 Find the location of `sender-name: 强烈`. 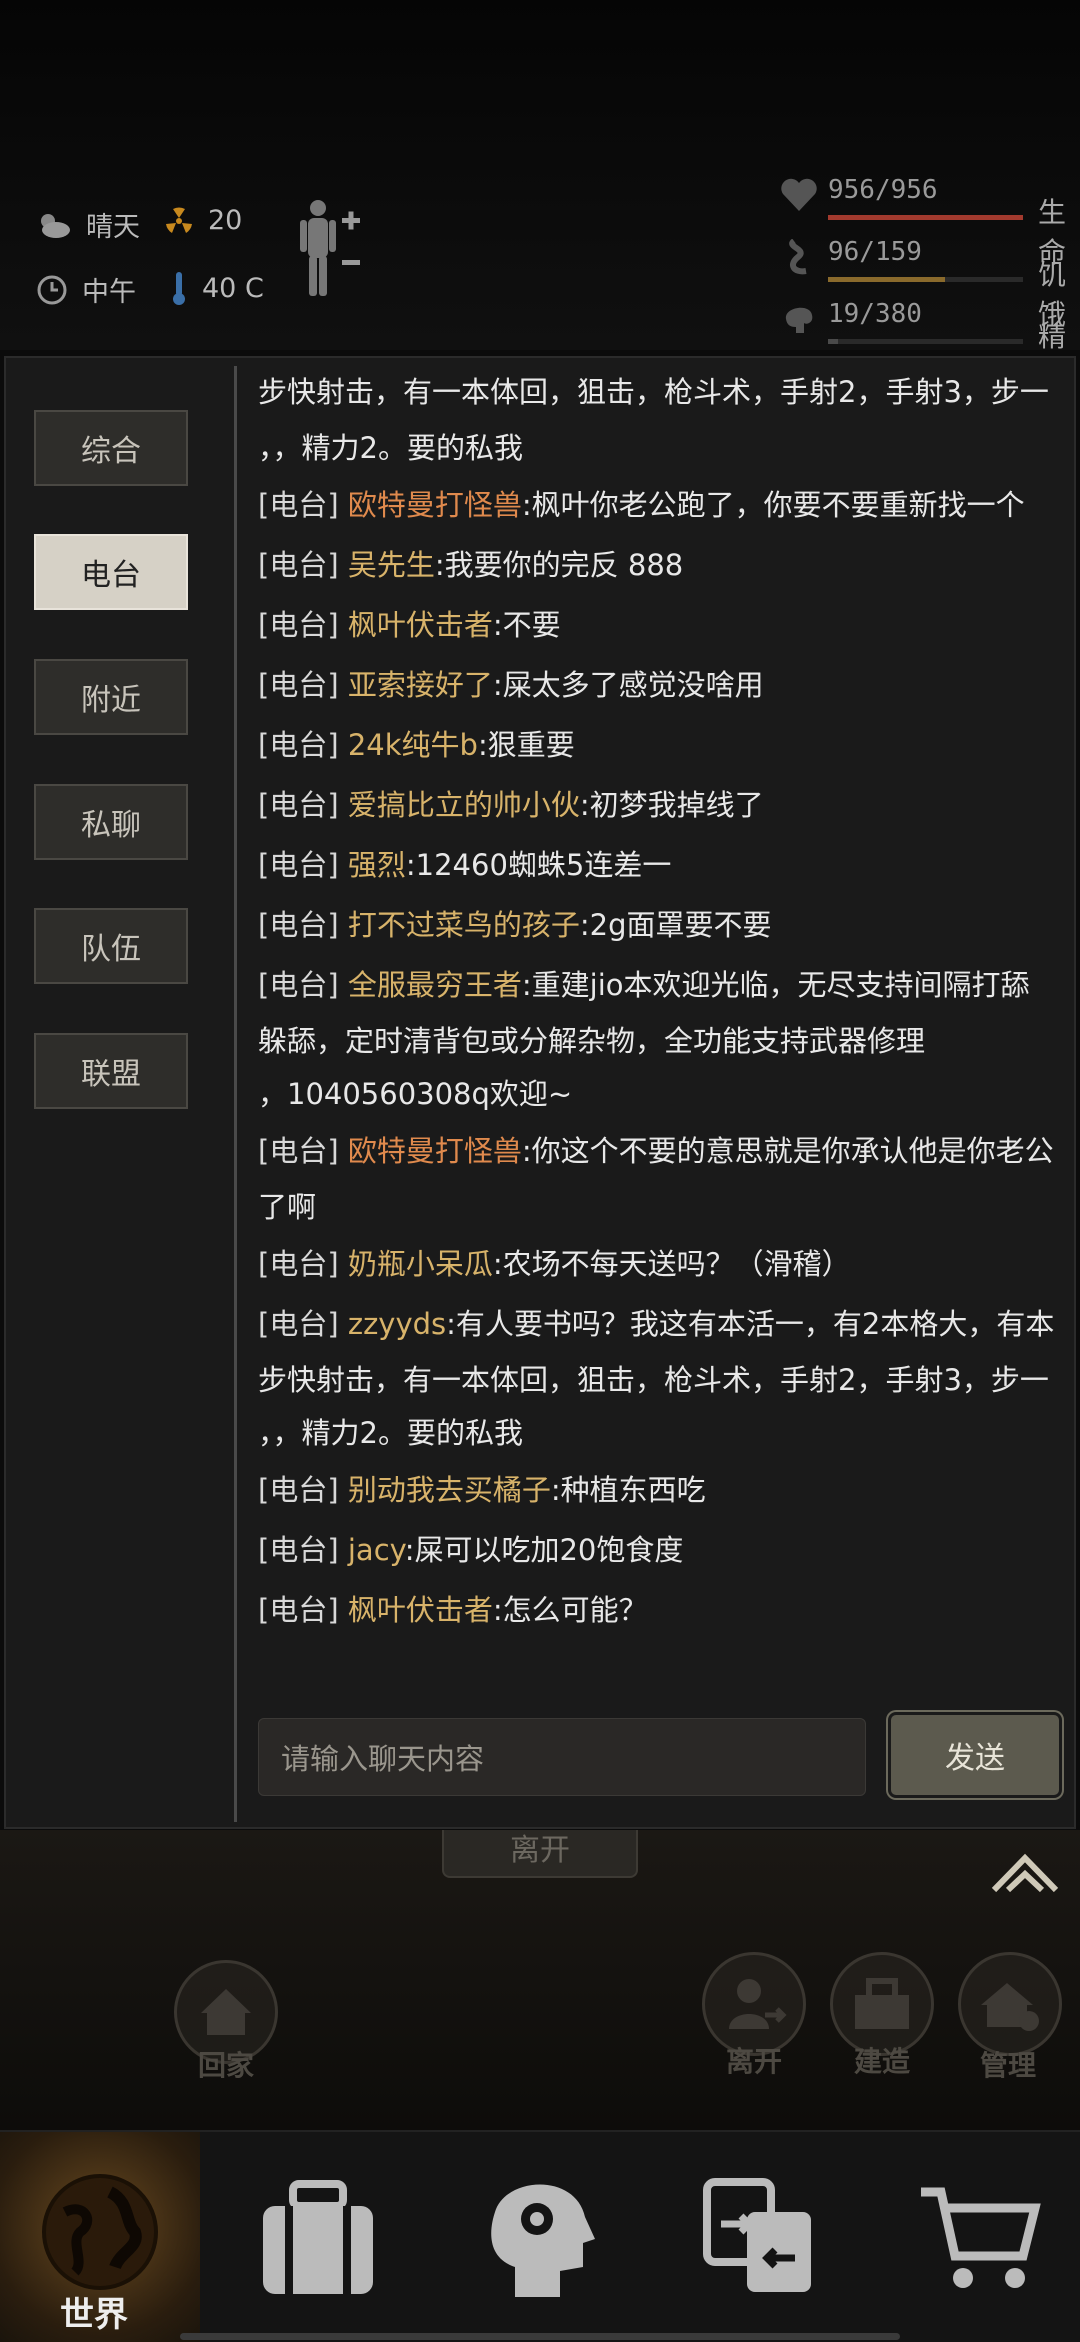

sender-name: 强烈 is located at coordinates (377, 865).